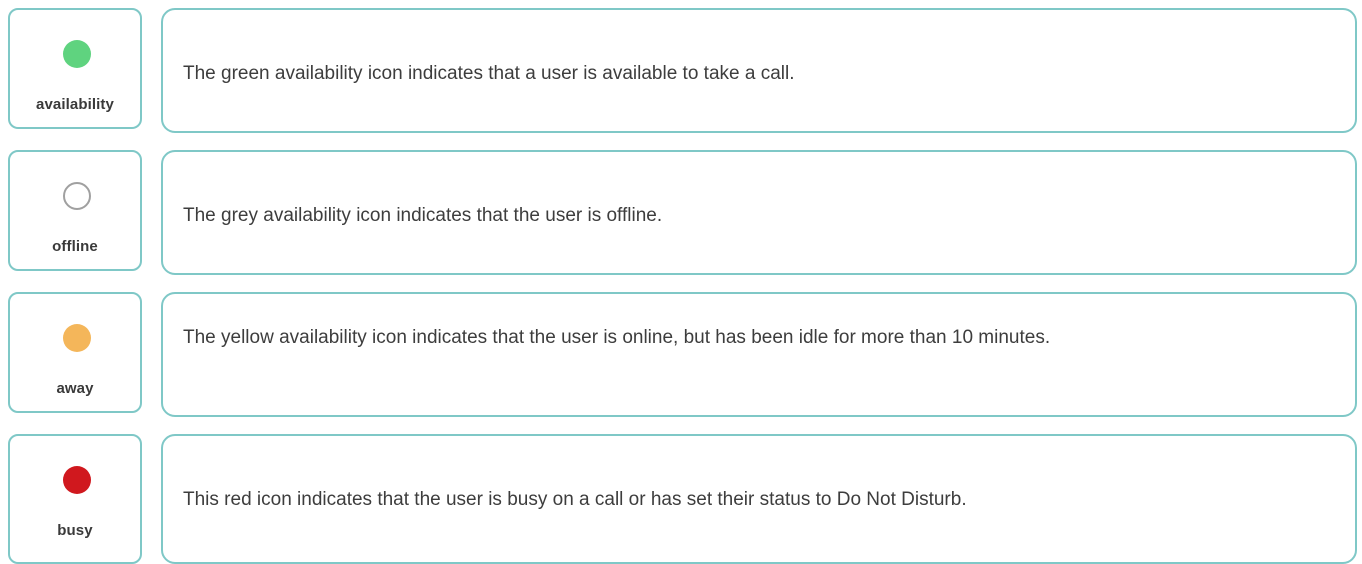 This screenshot has height=564, width=1362. I want to click on status-label: offline, so click(75, 246).